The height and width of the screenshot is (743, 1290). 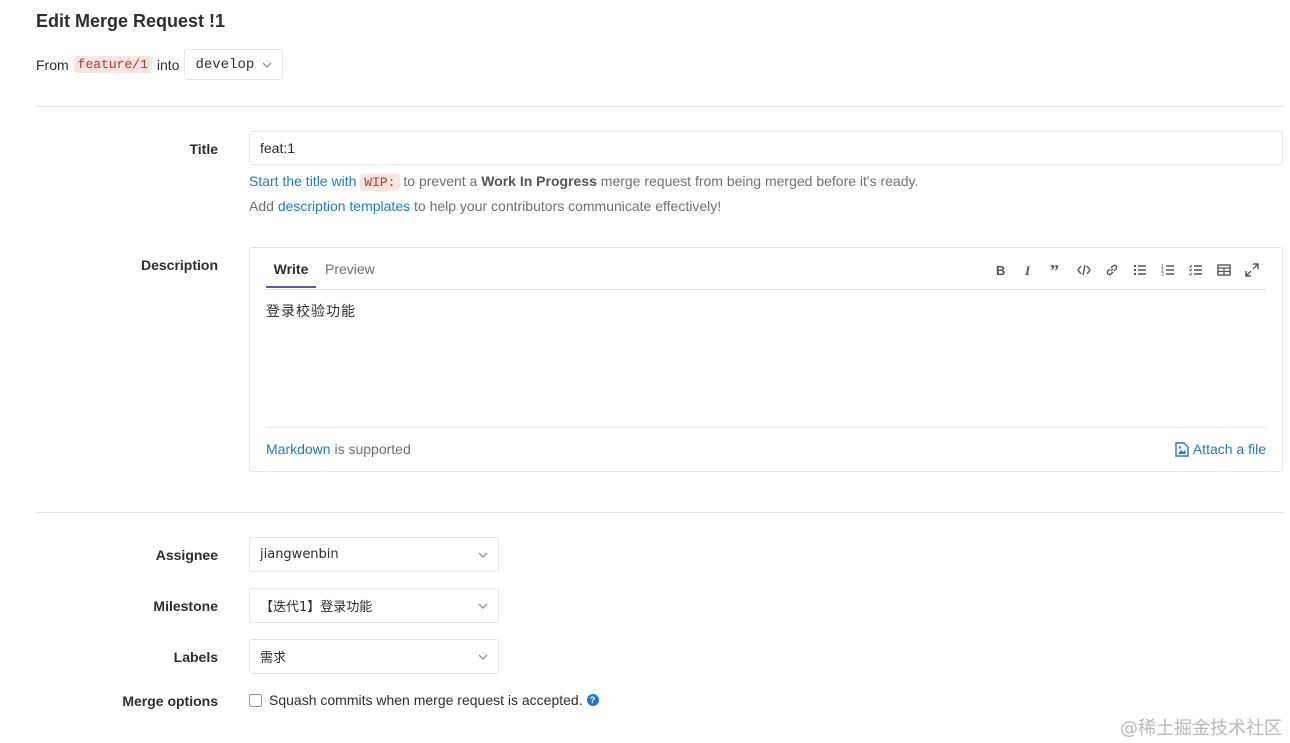 I want to click on svg-text: I, so click(x=1027, y=270).